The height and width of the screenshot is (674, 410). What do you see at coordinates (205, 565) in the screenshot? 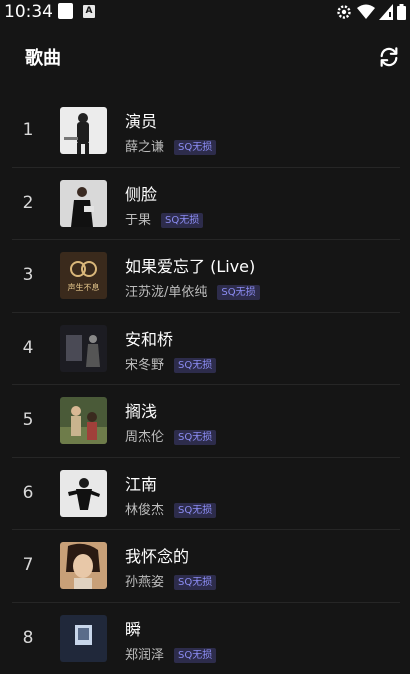
I see `song-row-7: 7 我怀念的 孙燕姿SQ无损` at bounding box center [205, 565].